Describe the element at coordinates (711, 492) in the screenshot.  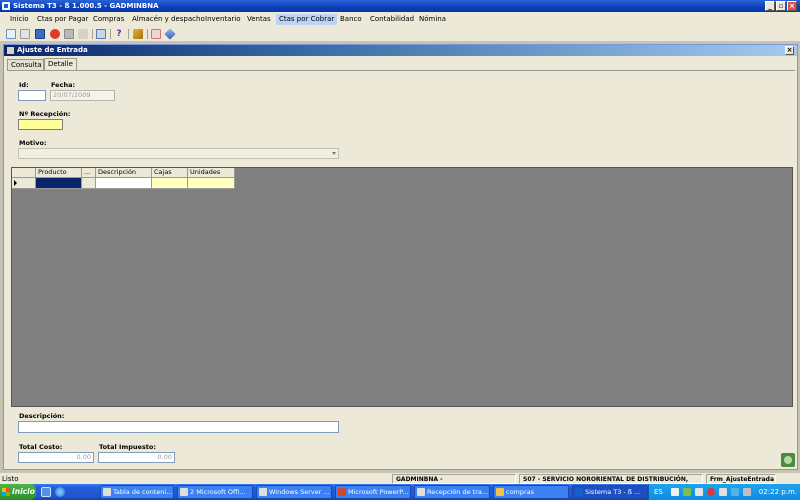
I see `alert-icon` at that location.